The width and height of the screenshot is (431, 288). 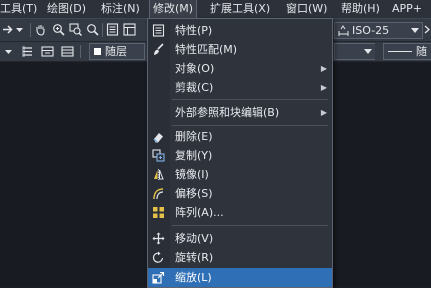 What do you see at coordinates (75, 29) in the screenshot?
I see `zoom-window-icon` at bounding box center [75, 29].